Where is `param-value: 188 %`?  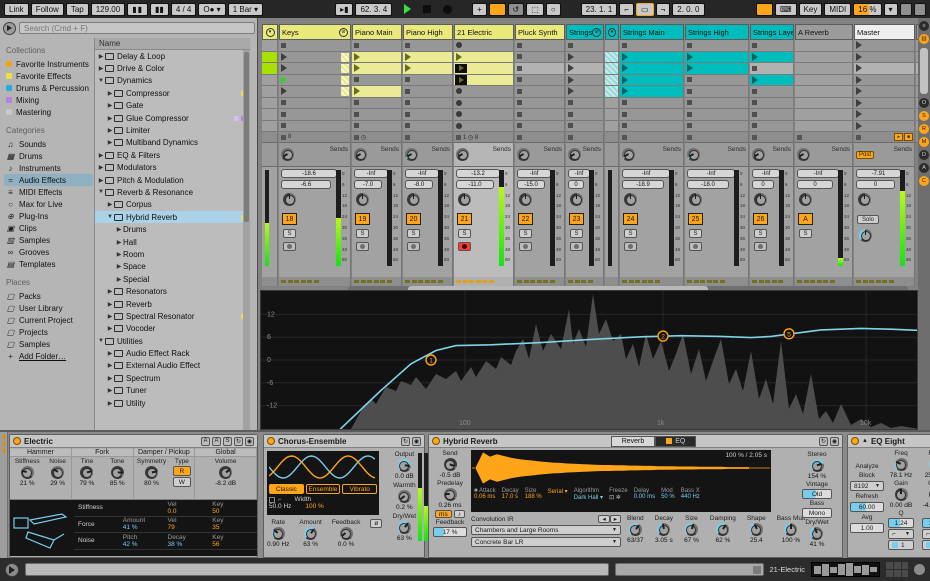 param-value: 188 % is located at coordinates (533, 497).